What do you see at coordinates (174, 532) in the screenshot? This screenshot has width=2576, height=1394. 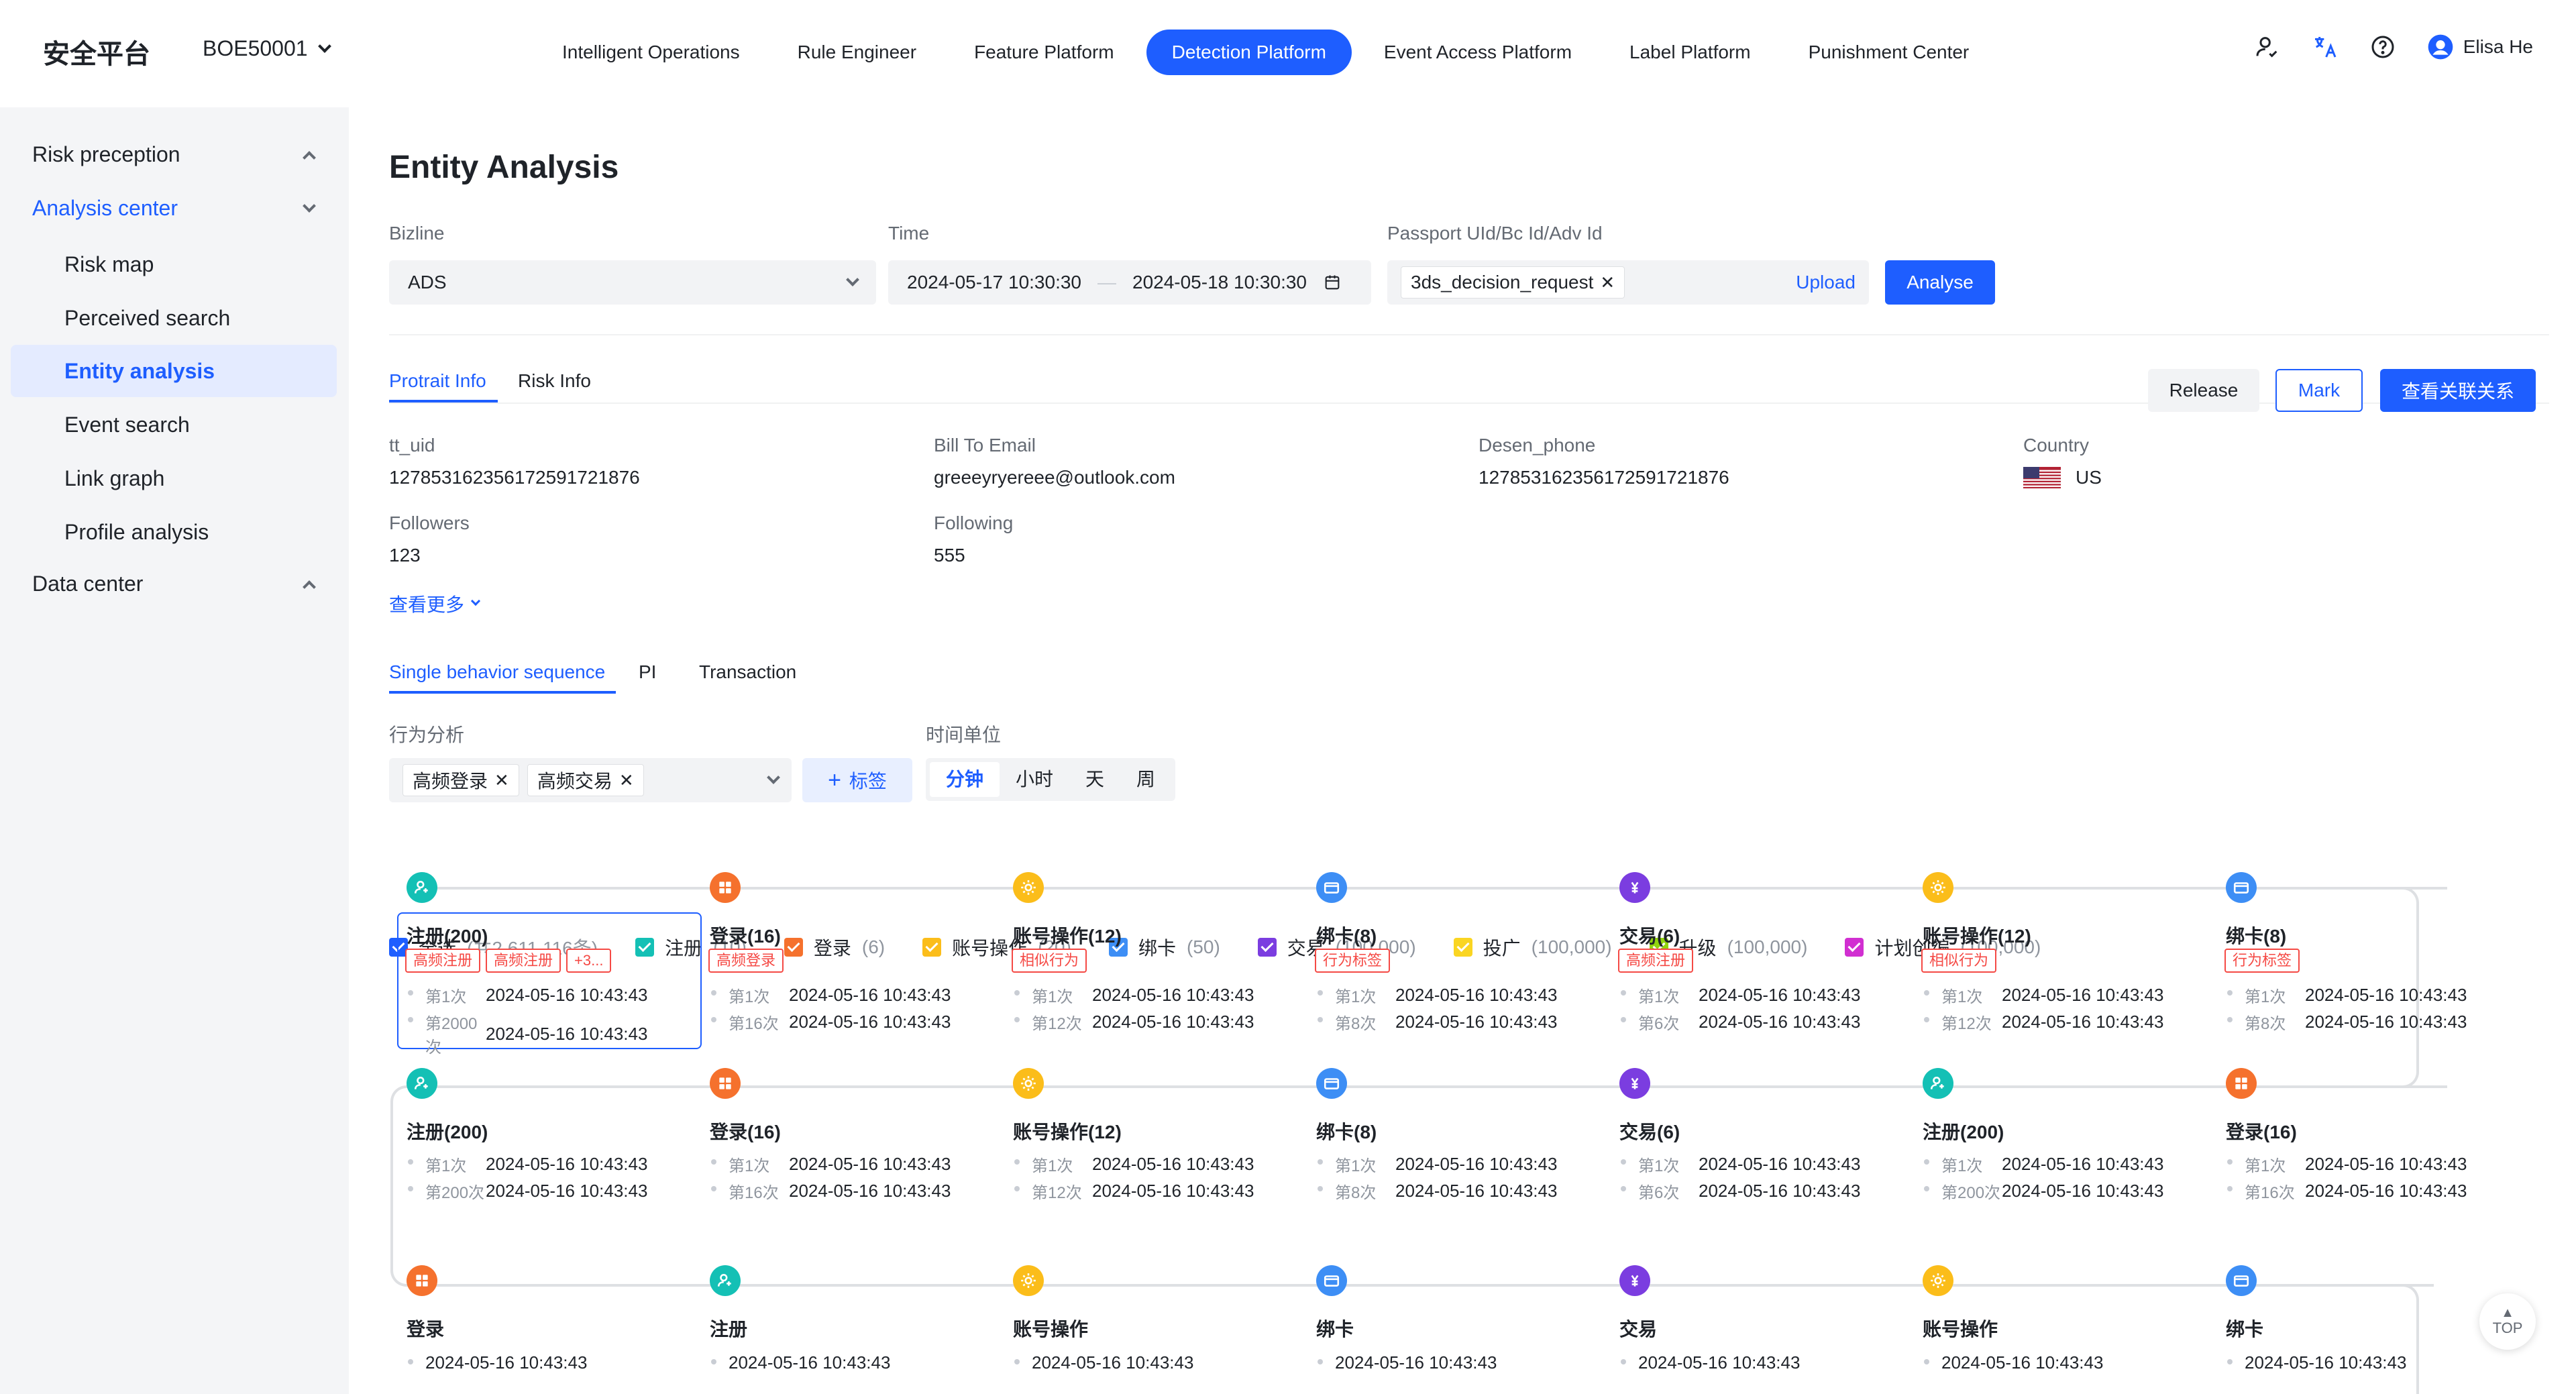 I see `sidebar-item-profile-analysis: Profile analysis` at bounding box center [174, 532].